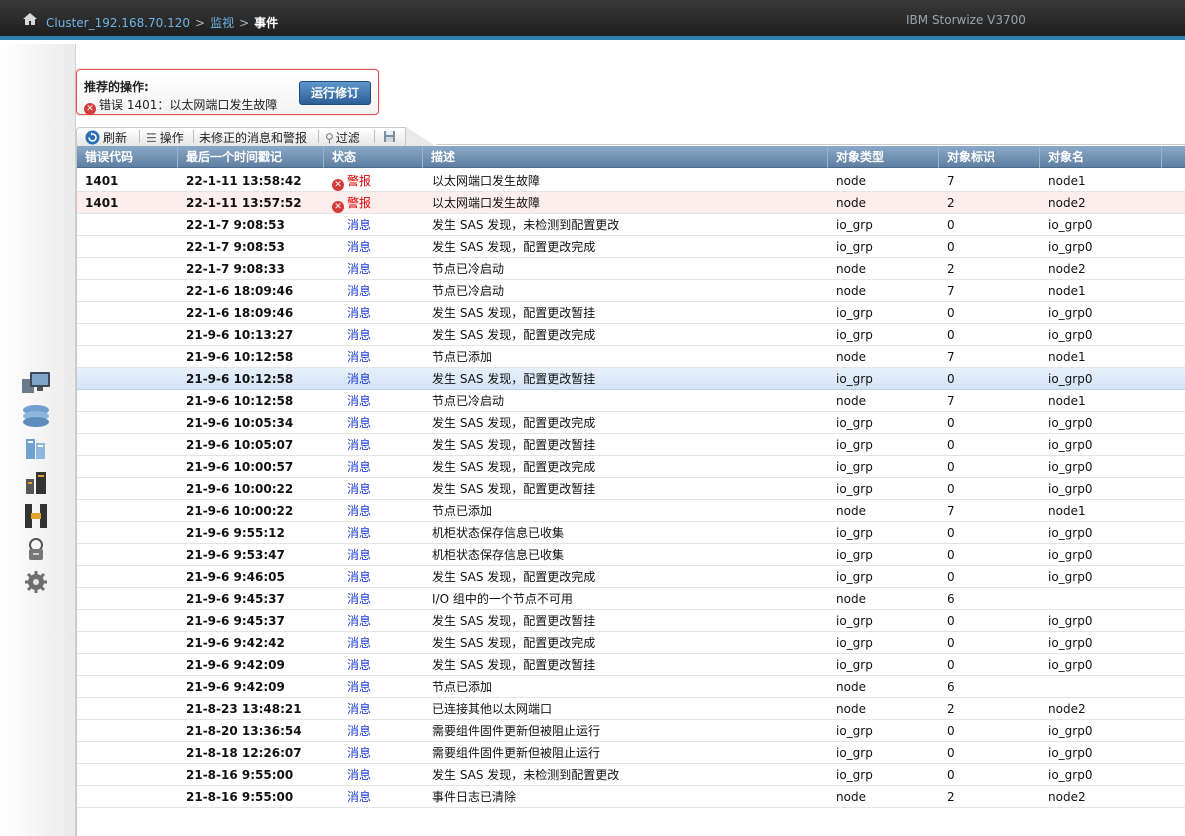  What do you see at coordinates (631, 269) in the screenshot?
I see `table-row: 22-1-7 9:08:33 消息 节点已冷启动 node 2 node2` at bounding box center [631, 269].